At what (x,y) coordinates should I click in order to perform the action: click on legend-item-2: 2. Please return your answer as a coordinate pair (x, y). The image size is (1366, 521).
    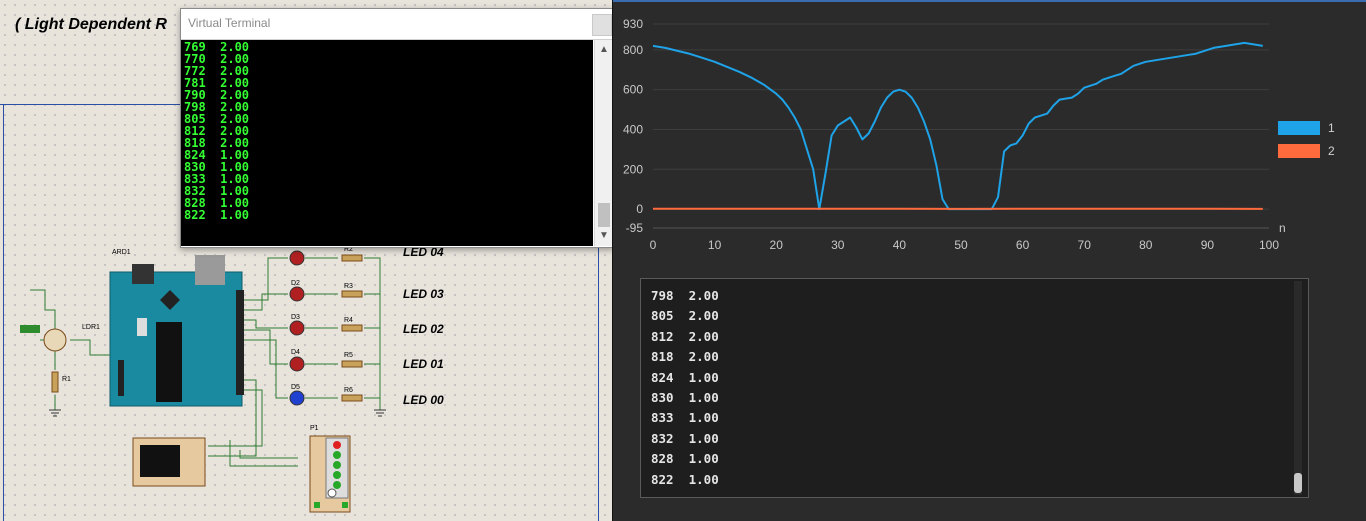
    Looking at the image, I should click on (1306, 151).